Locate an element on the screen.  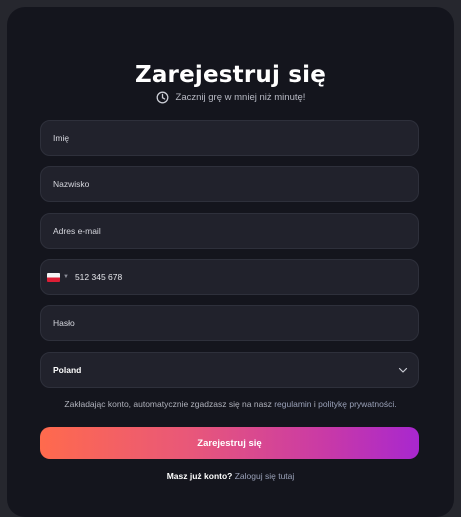
terms-link: regulamin is located at coordinates (292, 404).